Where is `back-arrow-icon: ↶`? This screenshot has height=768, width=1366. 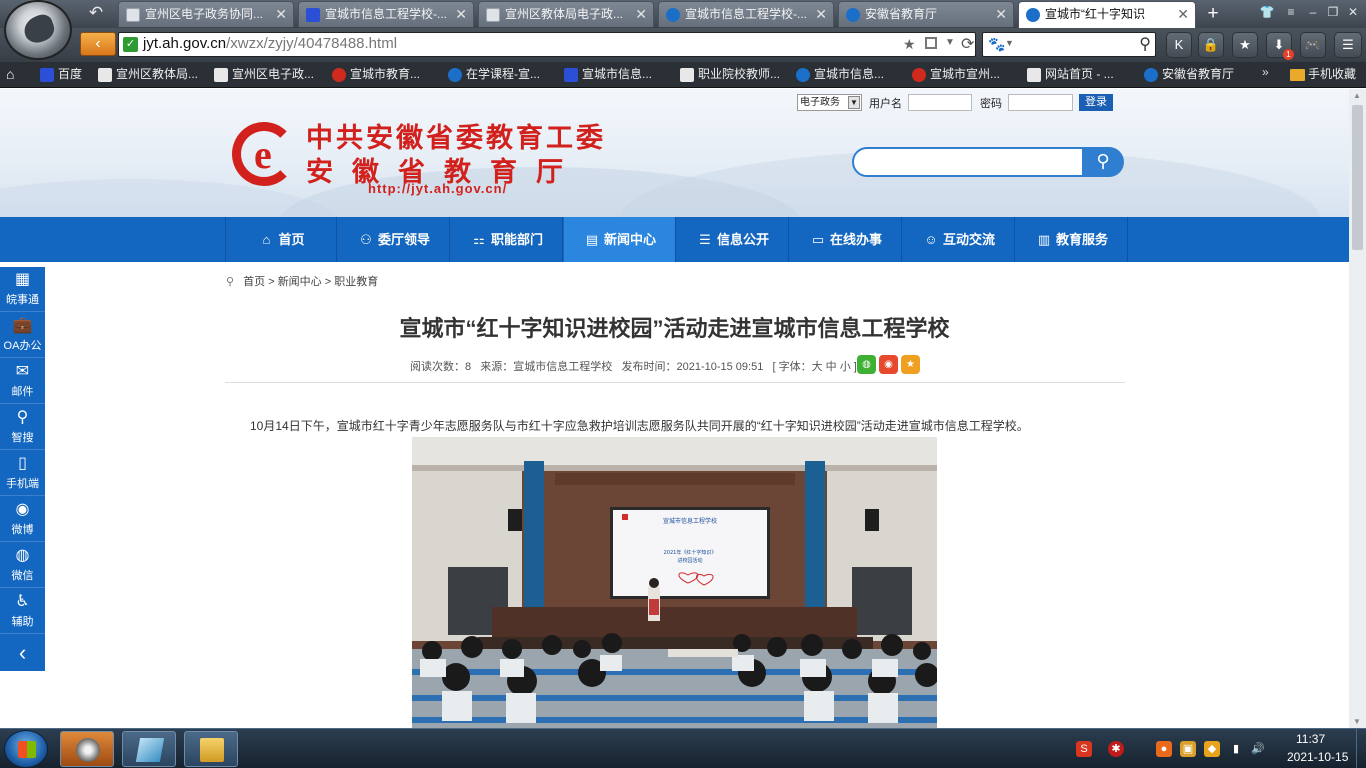
back-arrow-icon: ↶ is located at coordinates (96, 13).